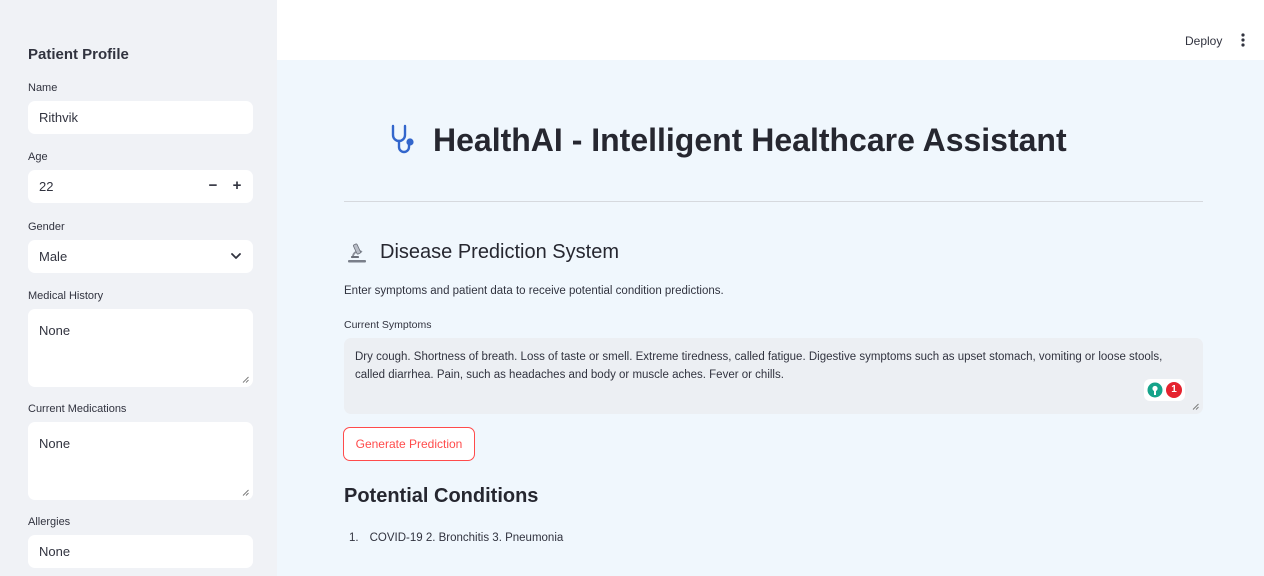  I want to click on results-list-item: 1. COVID-19 2. Bronchitis 3. Pneumonia, so click(456, 538).